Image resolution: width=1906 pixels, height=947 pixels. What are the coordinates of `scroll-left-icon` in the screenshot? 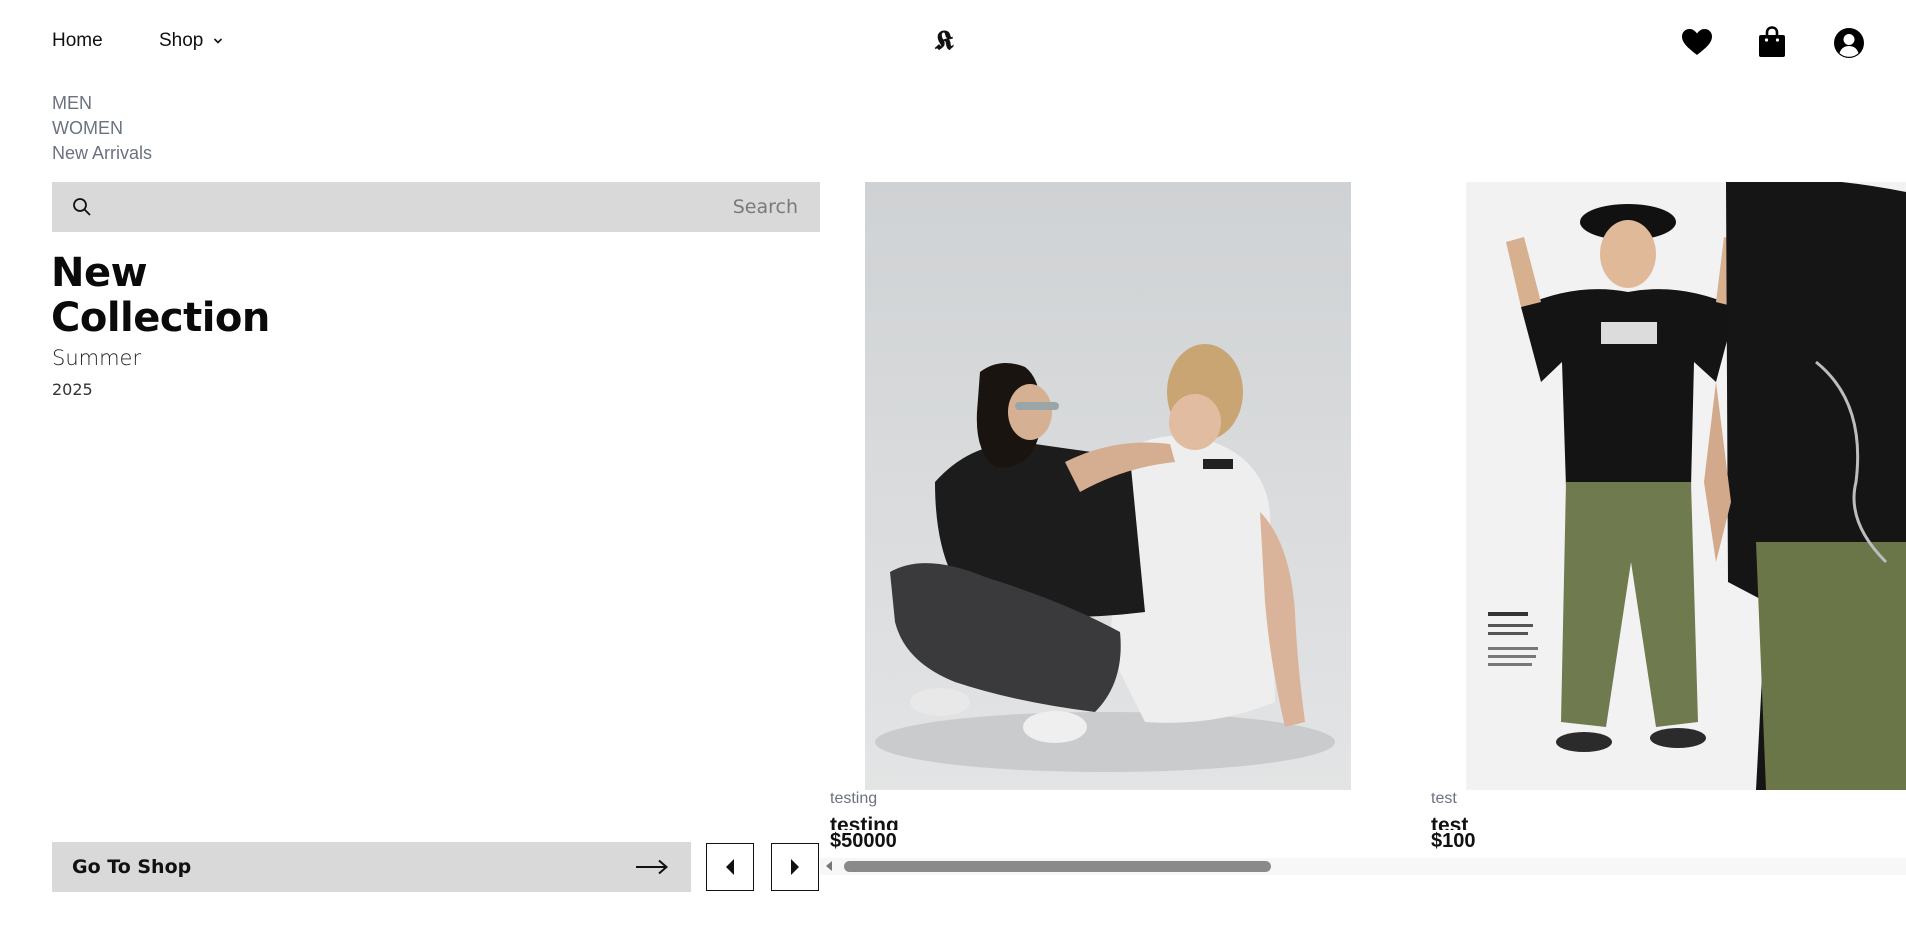 It's located at (829, 866).